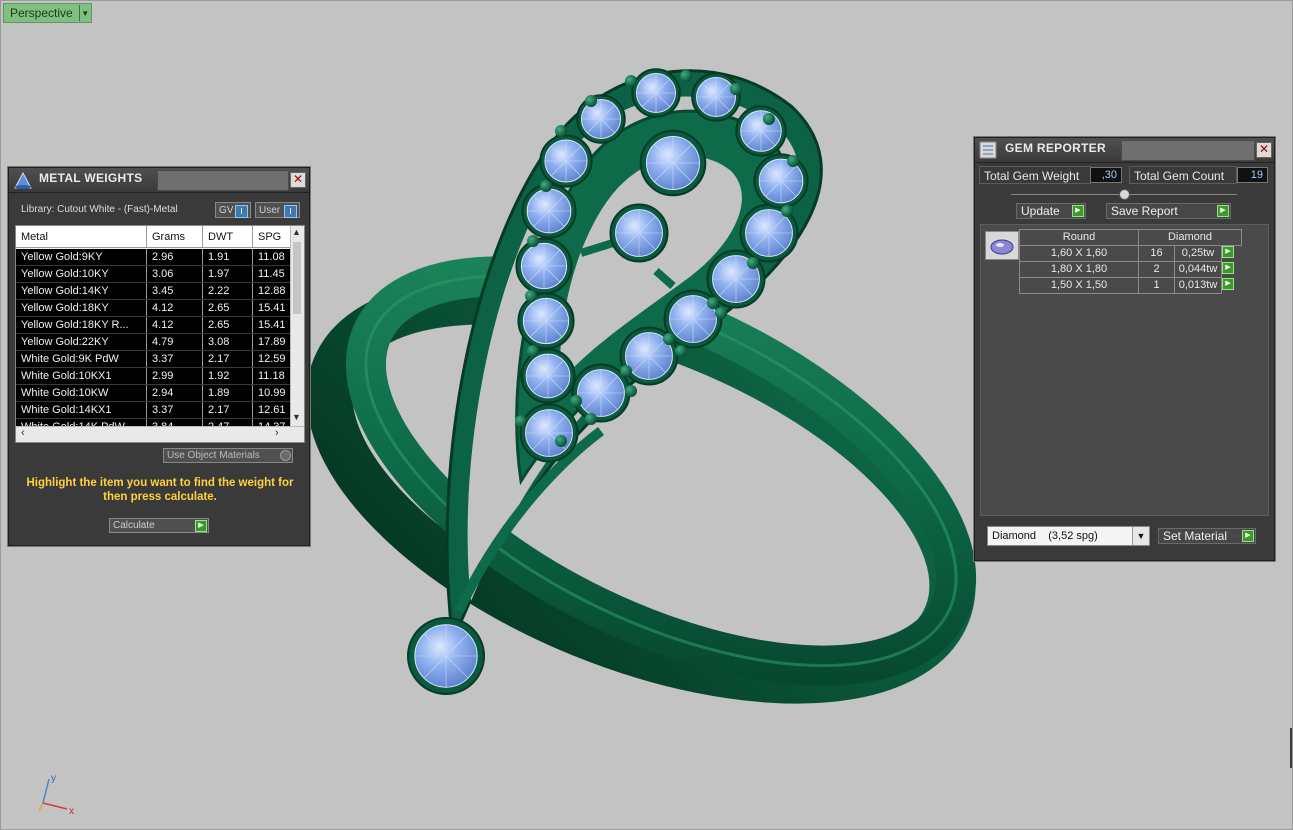 This screenshot has height=830, width=1293. Describe the element at coordinates (1190, 237) in the screenshot. I see `gem-header-material: Diamond` at that location.